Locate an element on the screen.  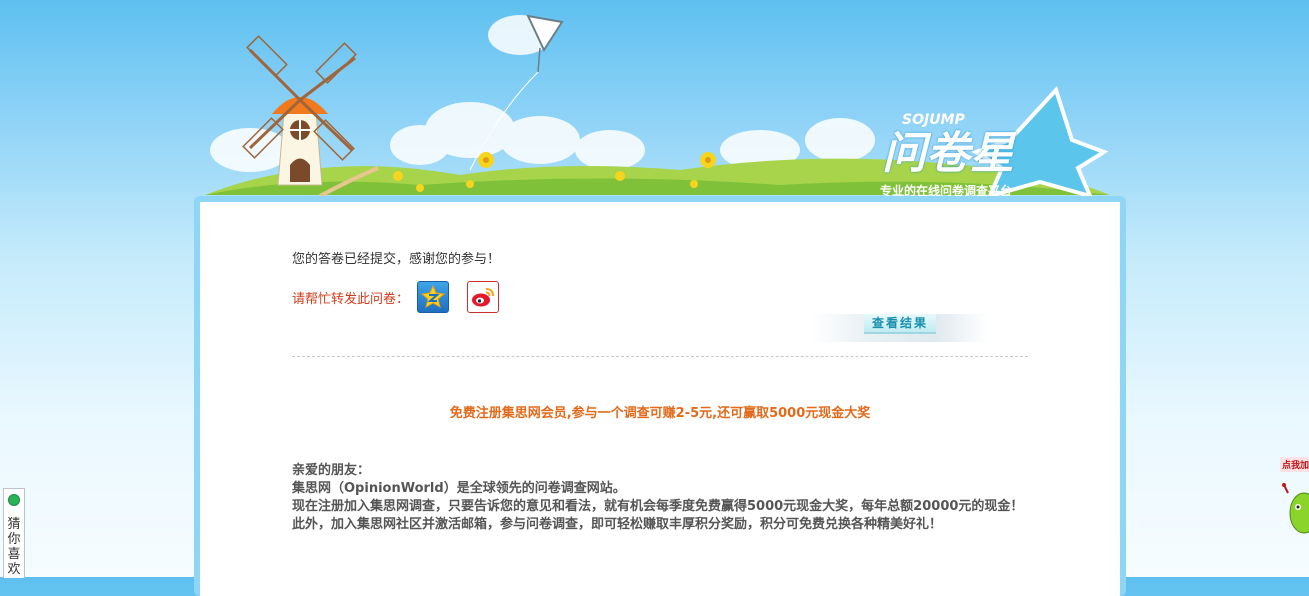
share-label: 请帮忙转发此问卷： is located at coordinates (351, 299).